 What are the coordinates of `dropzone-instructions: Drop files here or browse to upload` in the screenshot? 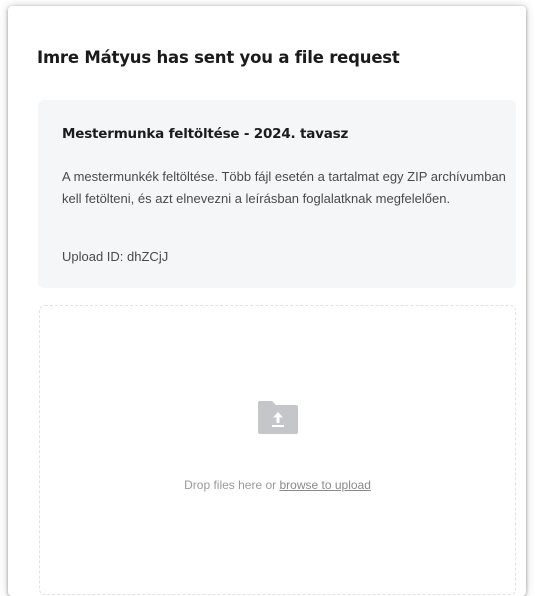 It's located at (277, 485).